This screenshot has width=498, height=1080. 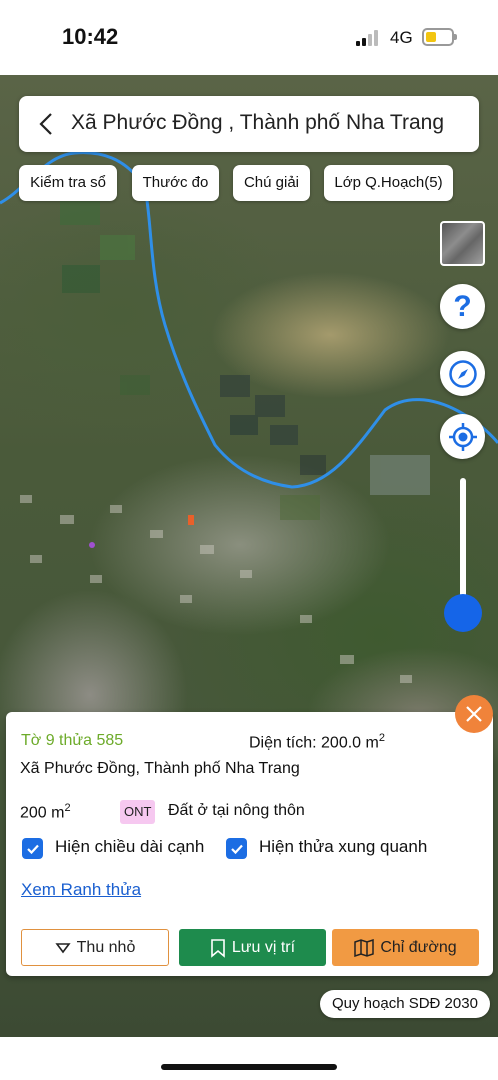 I want to click on chip-ruler: Thước đo, so click(x=175, y=183).